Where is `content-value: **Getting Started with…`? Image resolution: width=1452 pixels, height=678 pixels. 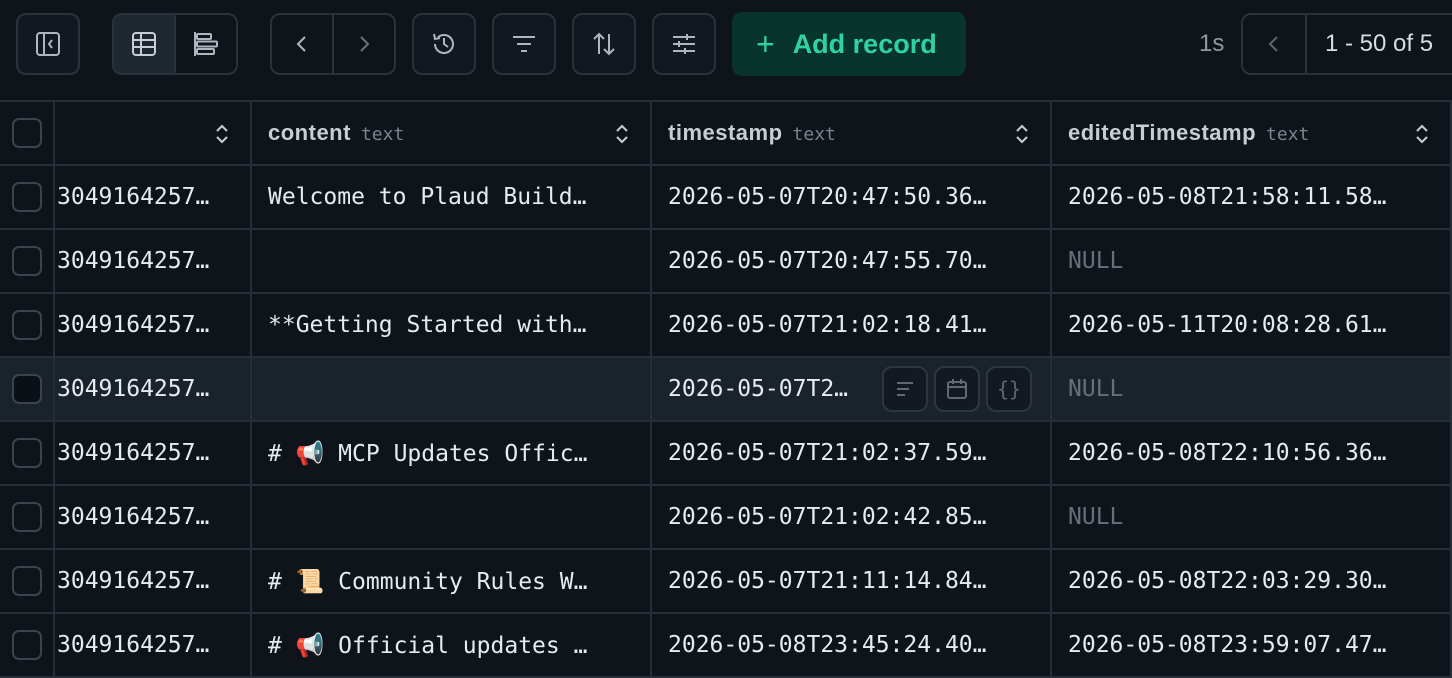 content-value: **Getting Started with… is located at coordinates (427, 325).